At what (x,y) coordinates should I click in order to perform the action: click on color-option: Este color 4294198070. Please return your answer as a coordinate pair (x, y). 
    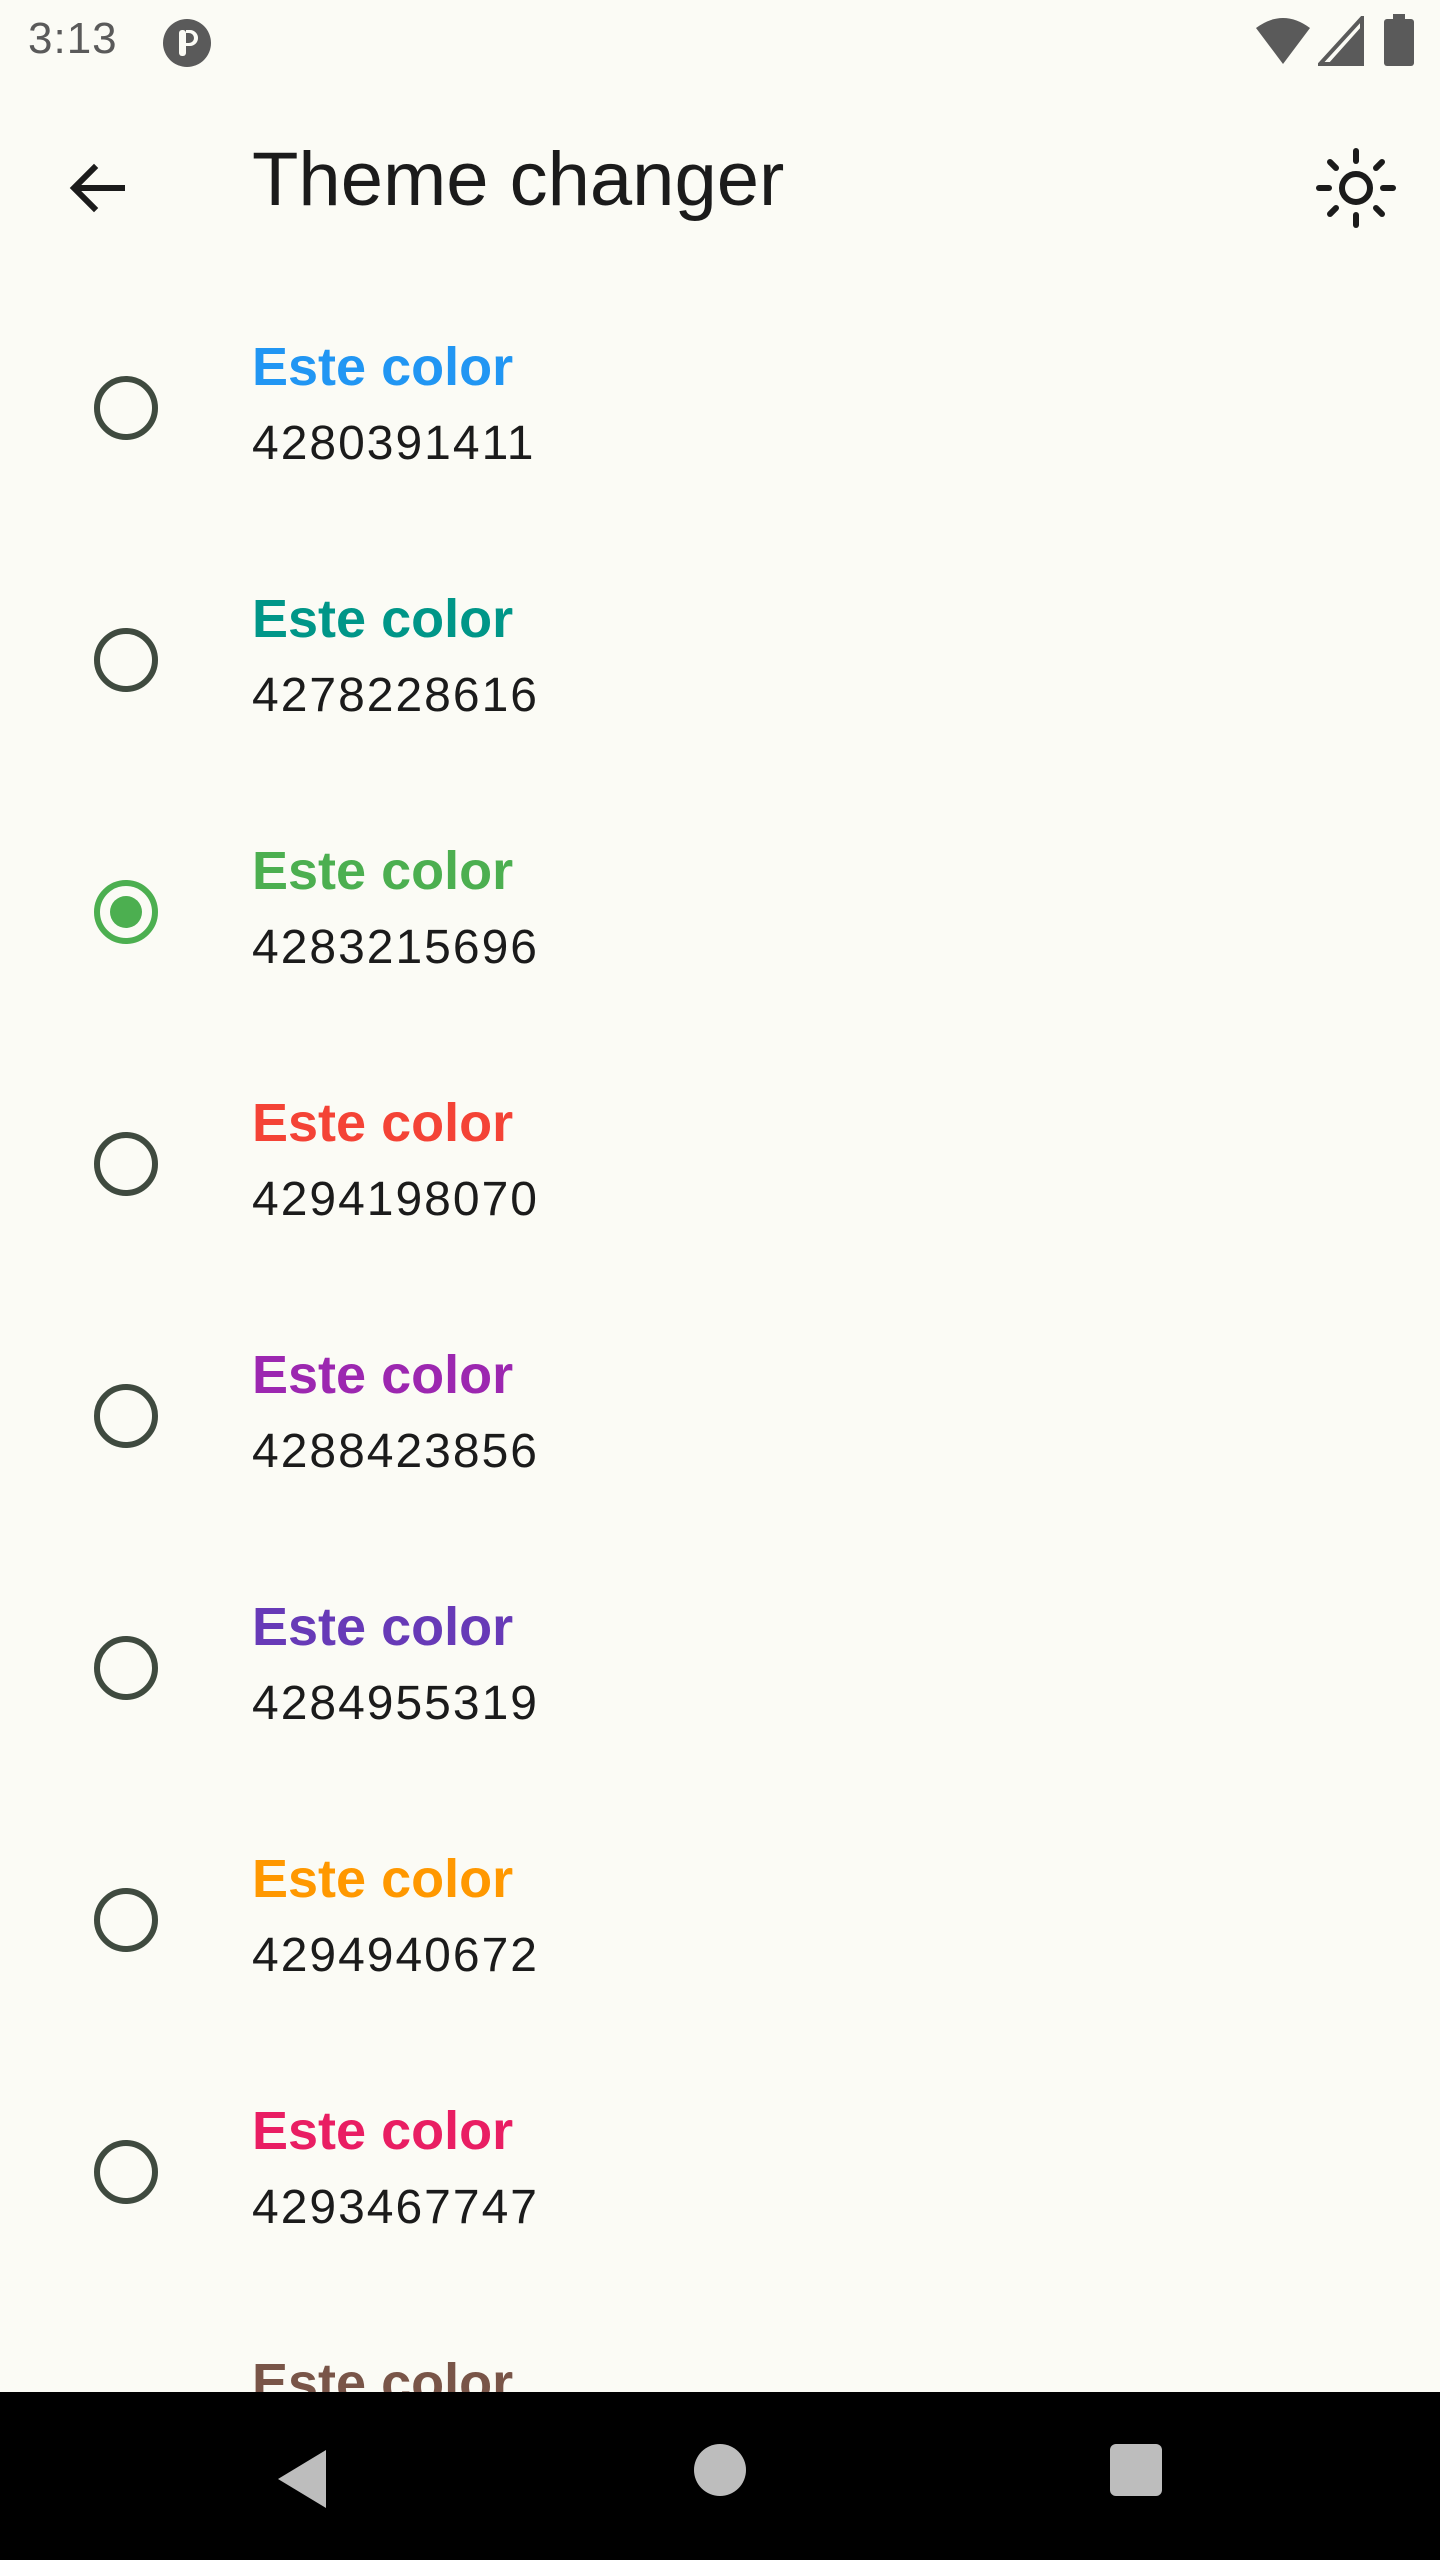
    Looking at the image, I should click on (720, 1160).